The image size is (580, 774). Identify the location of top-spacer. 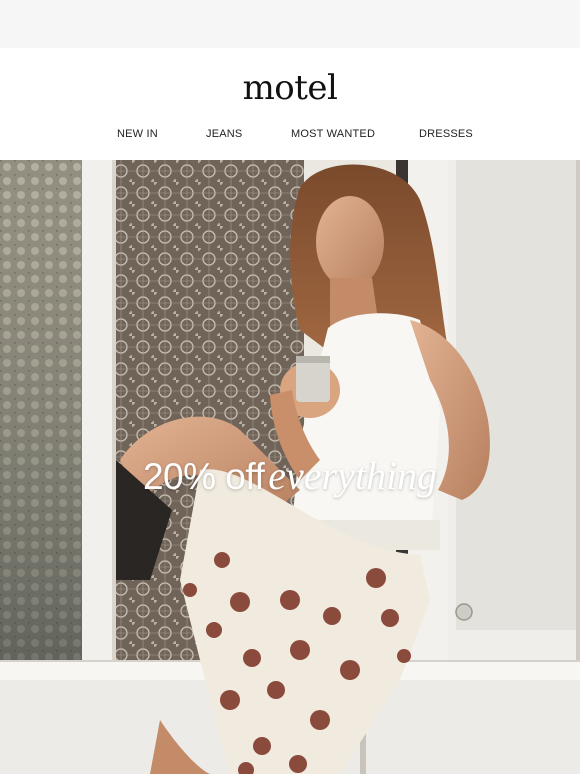
(290, 24).